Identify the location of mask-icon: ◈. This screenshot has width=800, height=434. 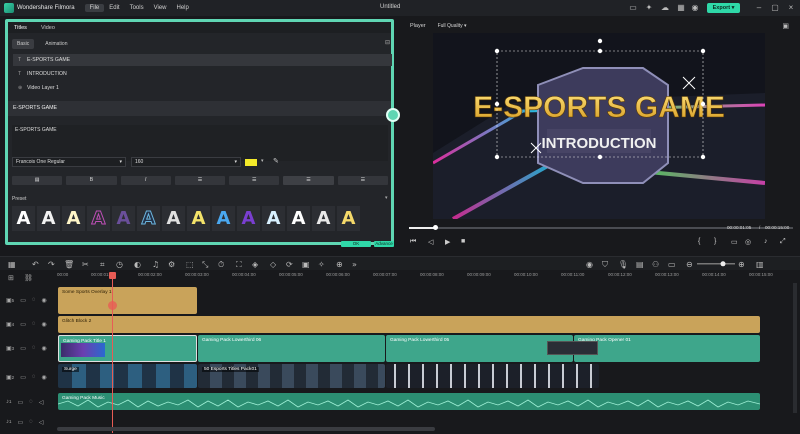
(255, 264).